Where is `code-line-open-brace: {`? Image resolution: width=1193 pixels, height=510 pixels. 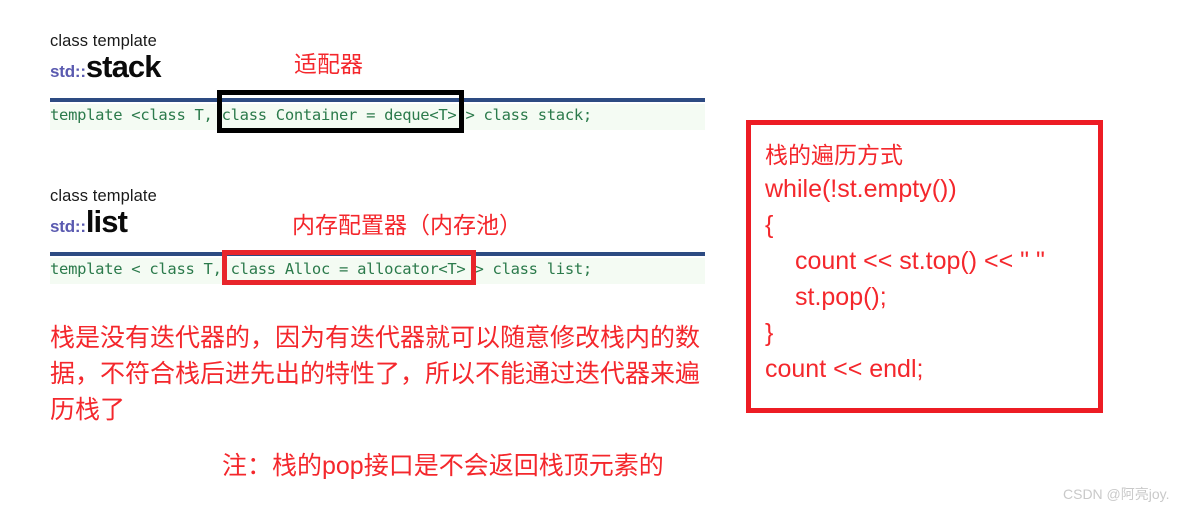 code-line-open-brace: { is located at coordinates (769, 225).